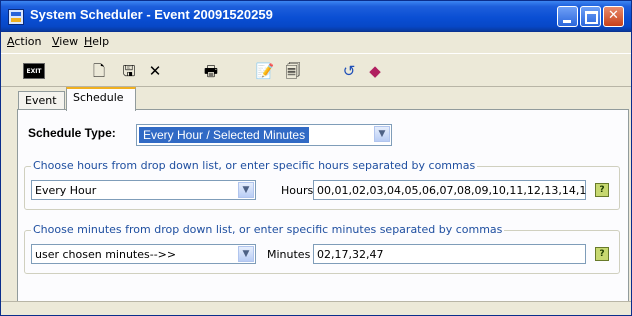  What do you see at coordinates (211, 71) in the screenshot?
I see `print-icon: 🖶` at bounding box center [211, 71].